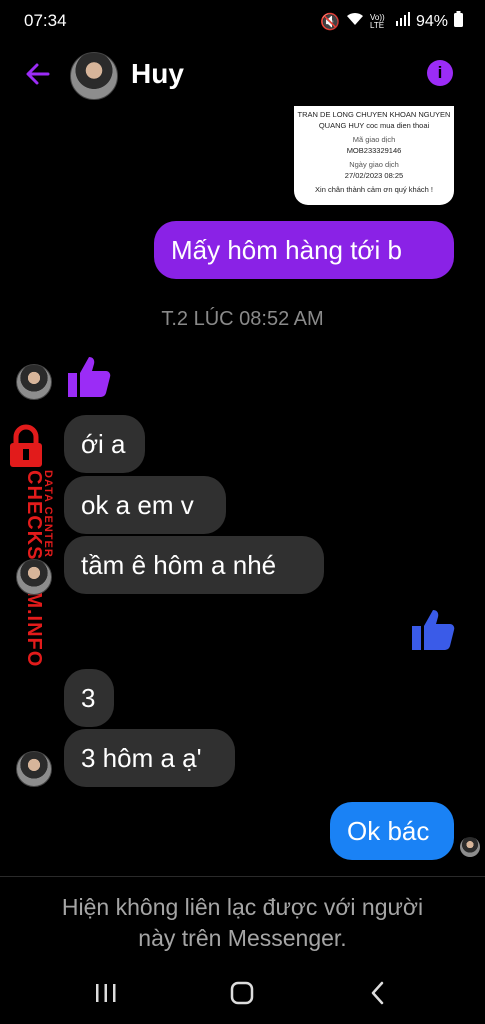 This screenshot has height=1024, width=485. What do you see at coordinates (242, 907) in the screenshot?
I see `notice-line1: Hiện không liên lạc được với người` at bounding box center [242, 907].